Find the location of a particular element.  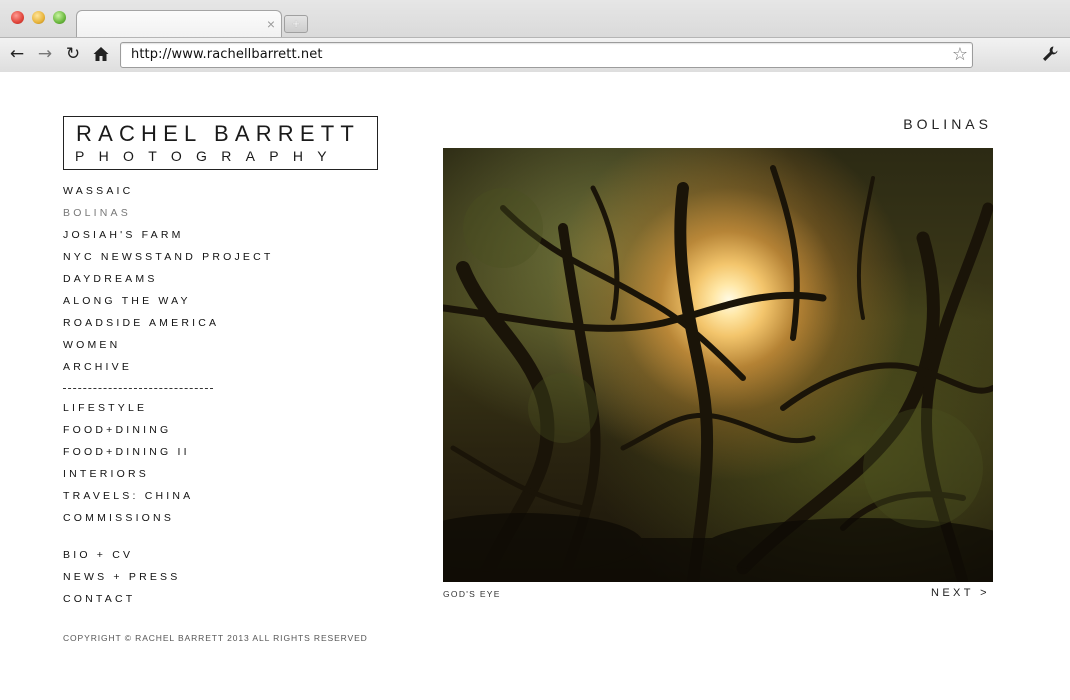

browser-toolbar: ← → ↻ http://www.rachellbarrett.net ☆ is located at coordinates (535, 54).